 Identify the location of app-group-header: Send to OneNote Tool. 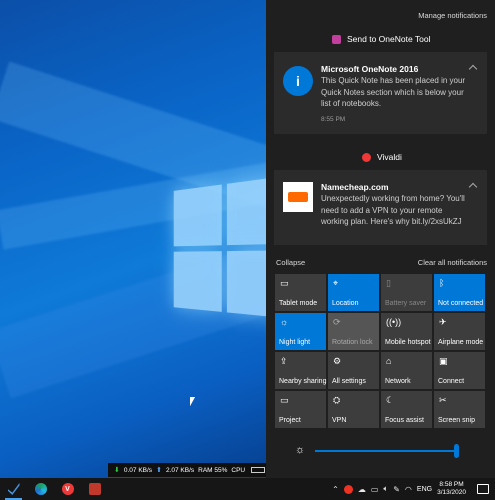
(381, 39).